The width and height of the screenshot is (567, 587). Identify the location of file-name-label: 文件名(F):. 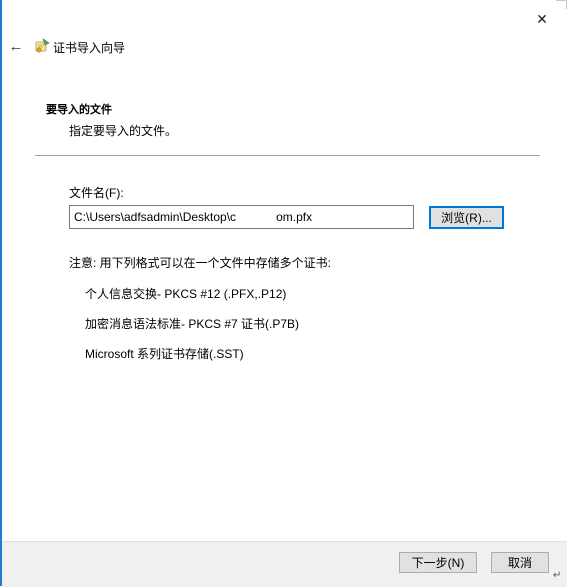
(96, 193).